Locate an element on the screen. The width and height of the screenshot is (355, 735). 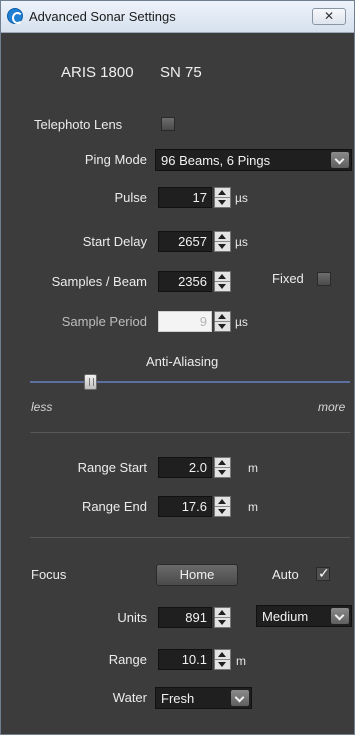
title-bar: Advanced Sonar Settings ✕ is located at coordinates (177, 17).